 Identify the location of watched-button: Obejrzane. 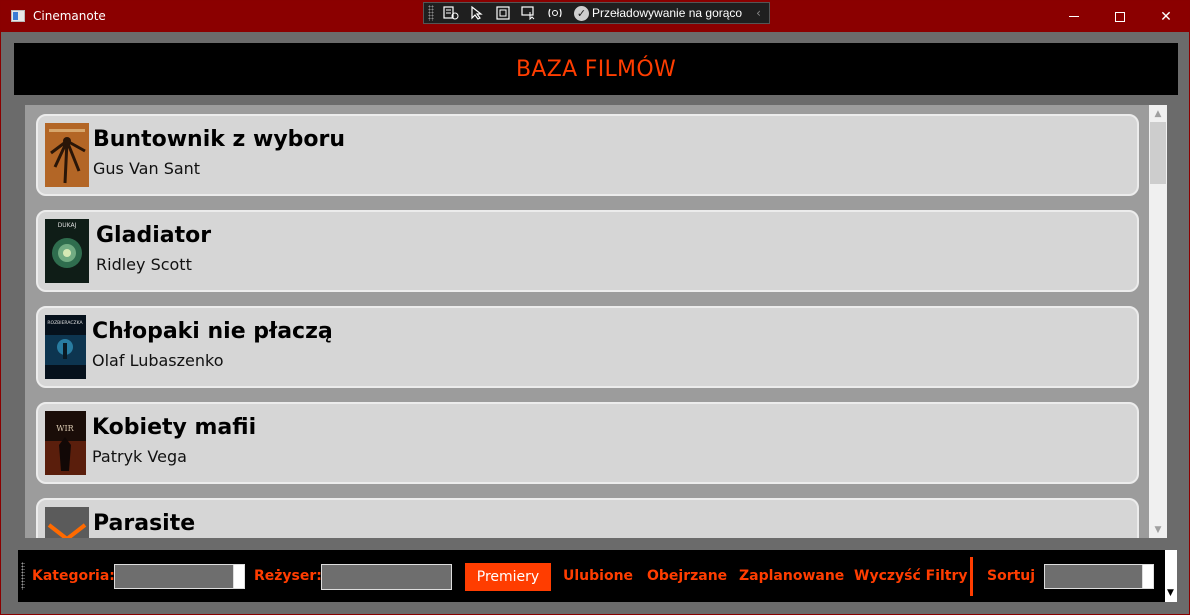
(687, 576).